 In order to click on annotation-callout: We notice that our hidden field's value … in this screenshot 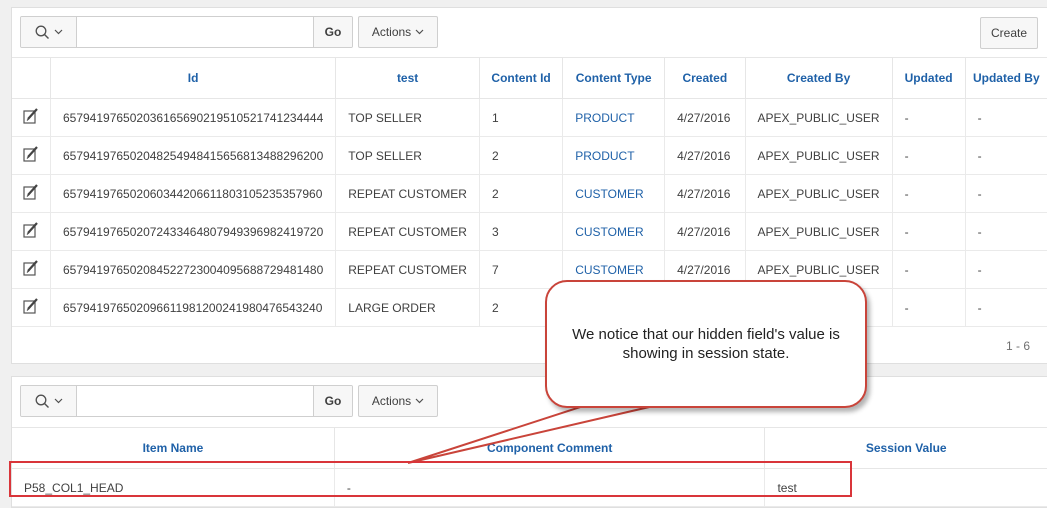, I will do `click(706, 344)`.